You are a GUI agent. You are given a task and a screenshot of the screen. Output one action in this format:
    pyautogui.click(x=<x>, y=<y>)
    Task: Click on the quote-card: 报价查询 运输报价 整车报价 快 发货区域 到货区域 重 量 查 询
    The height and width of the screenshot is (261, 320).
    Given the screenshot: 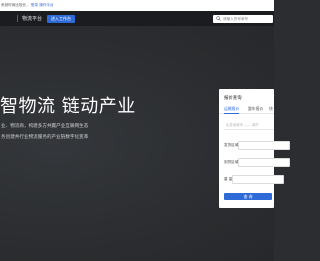 What is the action you would take?
    pyautogui.click(x=254, y=148)
    